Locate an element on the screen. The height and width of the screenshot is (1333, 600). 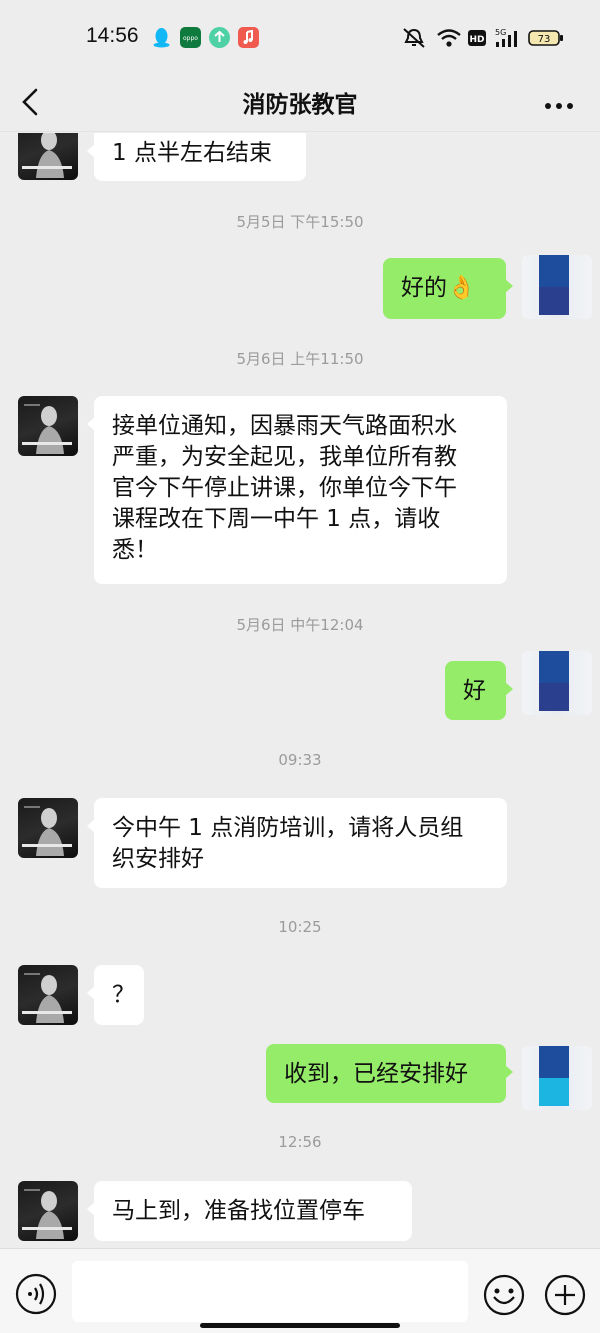
message-bubble: 马上到，准备找位置停车 is located at coordinates (249, 1211).